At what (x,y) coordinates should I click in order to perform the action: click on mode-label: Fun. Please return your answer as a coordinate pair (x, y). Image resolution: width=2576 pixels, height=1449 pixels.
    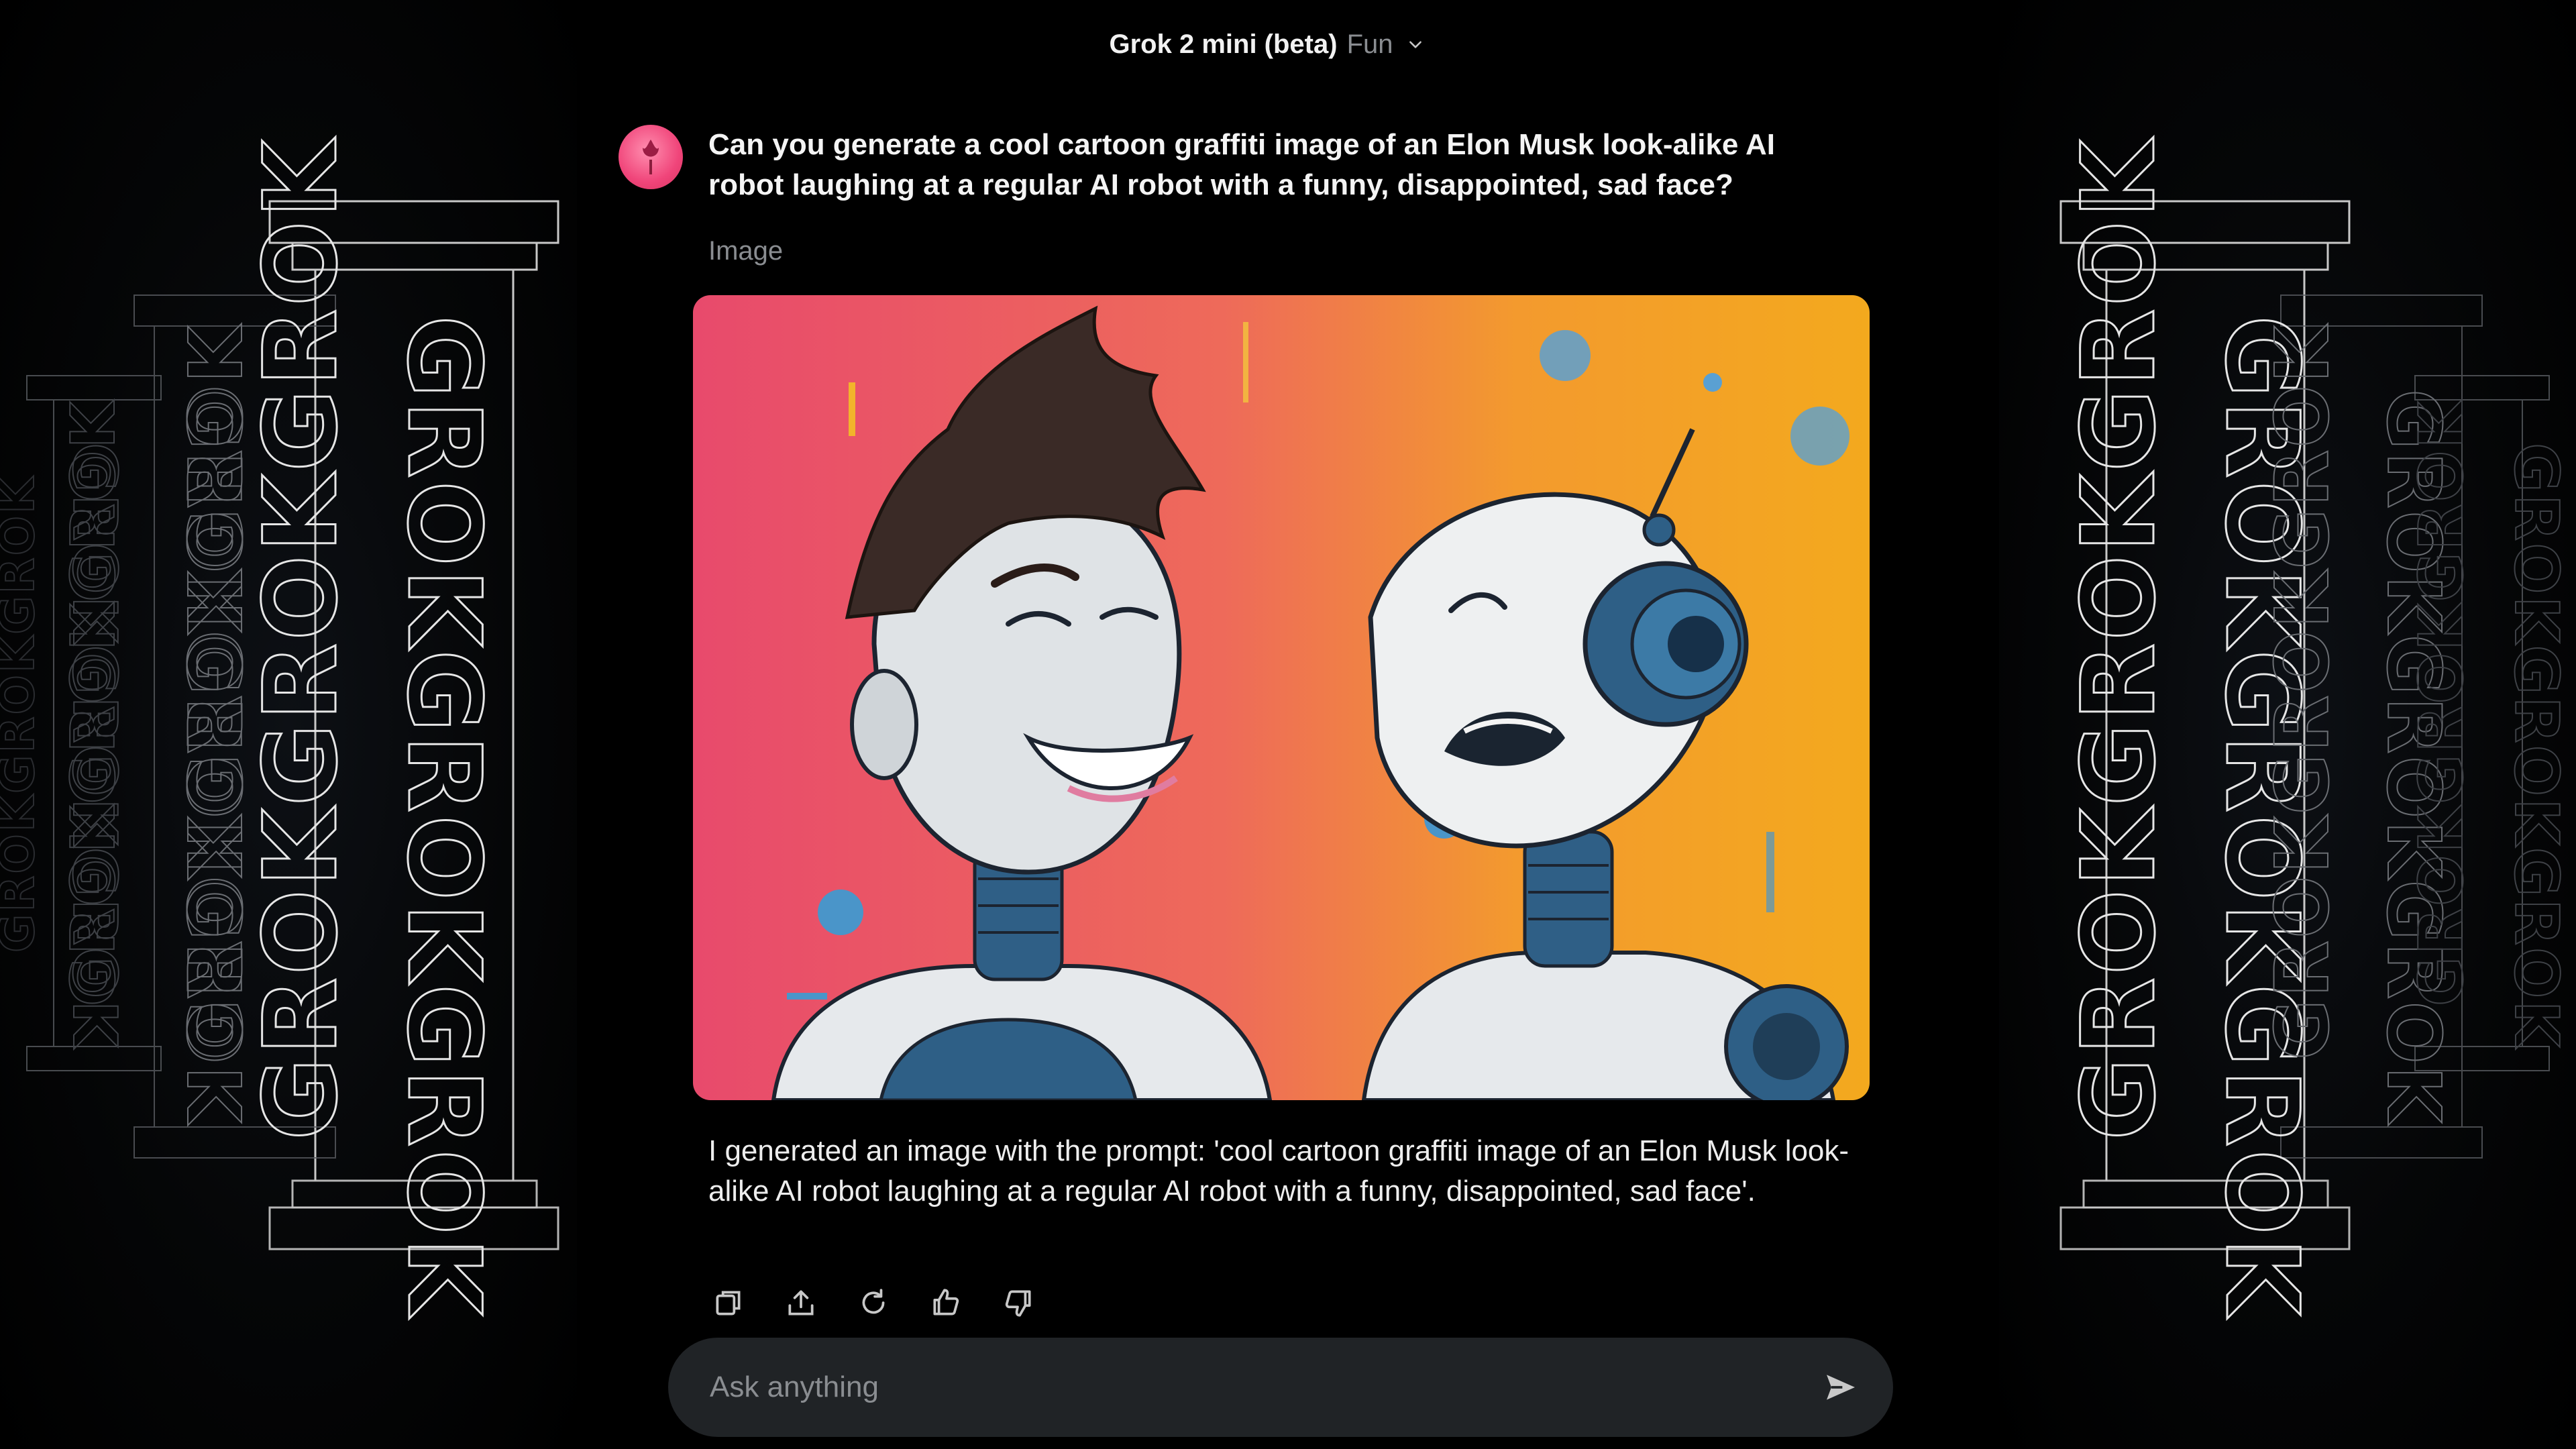
    Looking at the image, I should click on (1369, 44).